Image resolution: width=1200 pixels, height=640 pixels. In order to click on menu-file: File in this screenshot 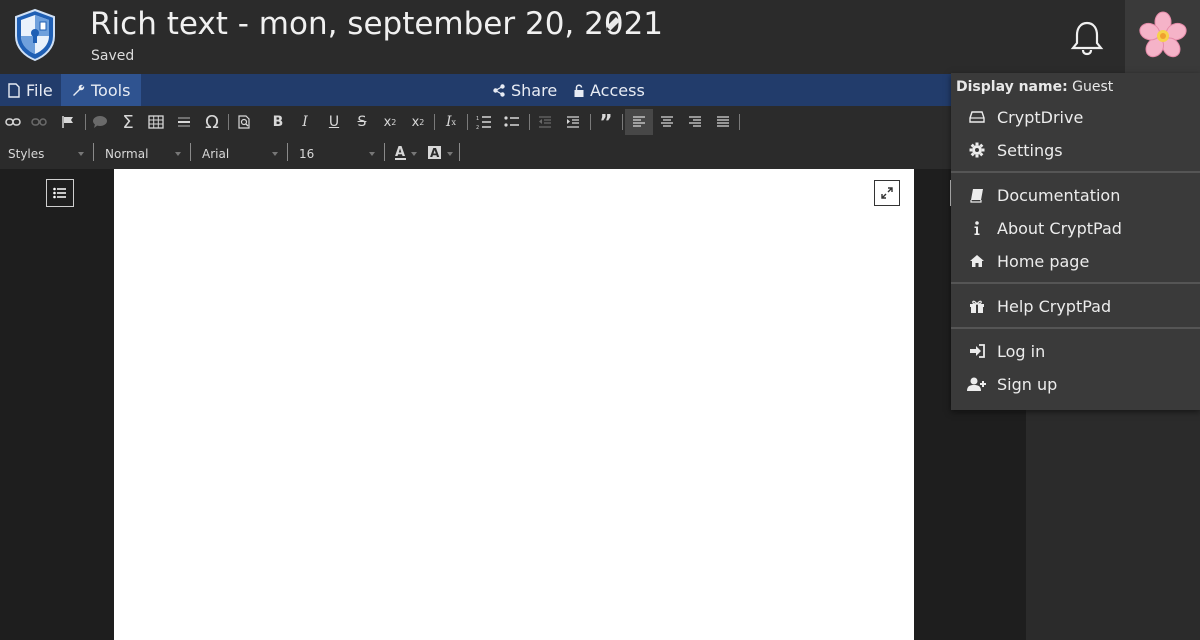, I will do `click(30, 90)`.